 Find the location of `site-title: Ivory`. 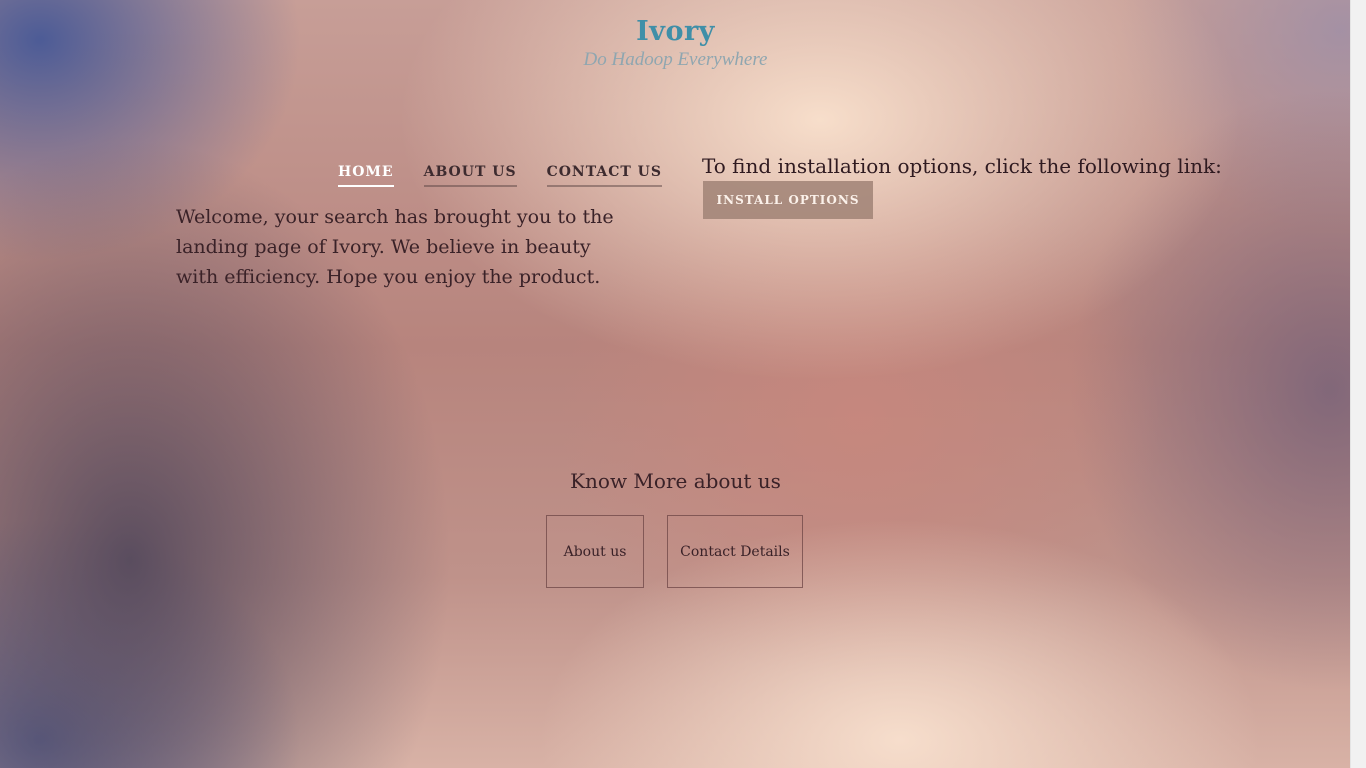

site-title: Ivory is located at coordinates (675, 31).